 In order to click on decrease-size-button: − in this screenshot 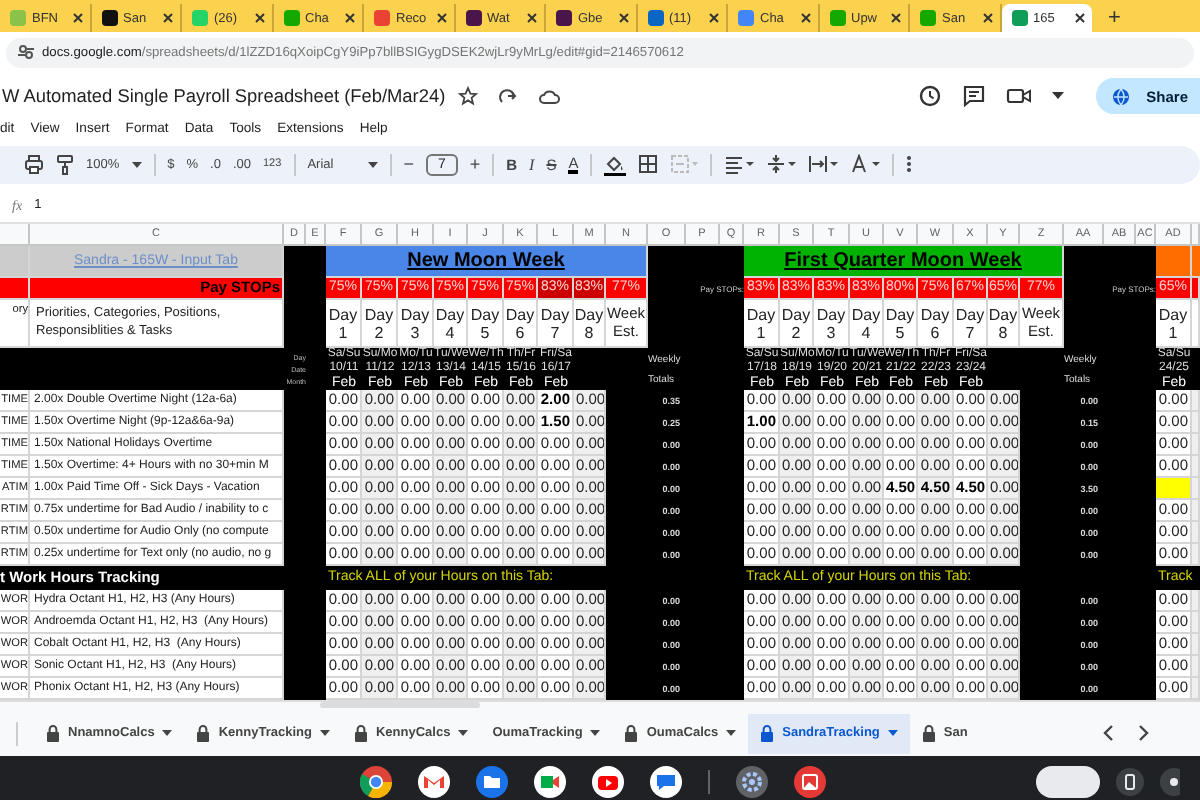, I will do `click(408, 164)`.